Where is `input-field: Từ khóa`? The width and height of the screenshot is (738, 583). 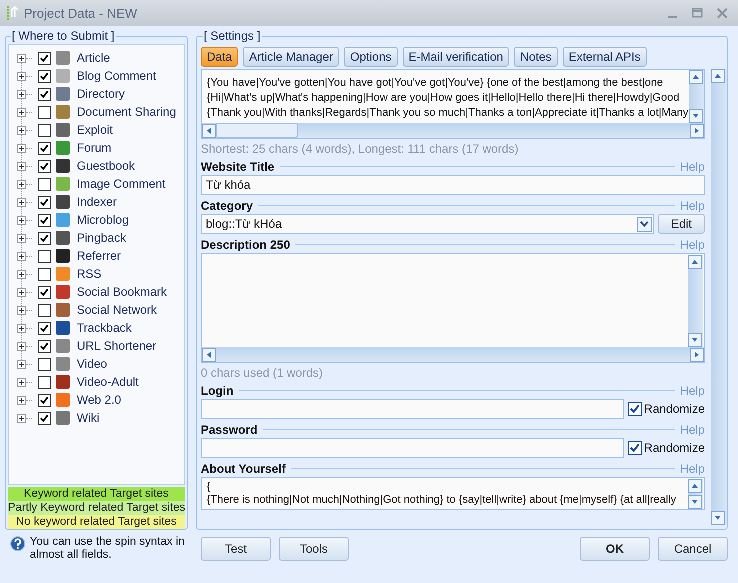 input-field: Từ khóa is located at coordinates (453, 185).